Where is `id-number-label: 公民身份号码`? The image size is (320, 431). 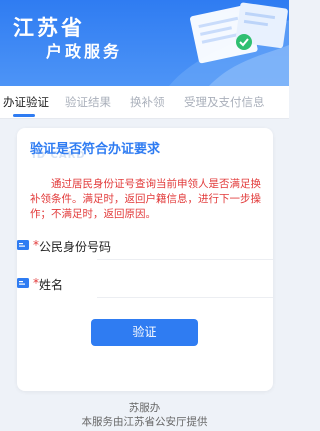
id-number-label: 公民身份号码 is located at coordinates (75, 247).